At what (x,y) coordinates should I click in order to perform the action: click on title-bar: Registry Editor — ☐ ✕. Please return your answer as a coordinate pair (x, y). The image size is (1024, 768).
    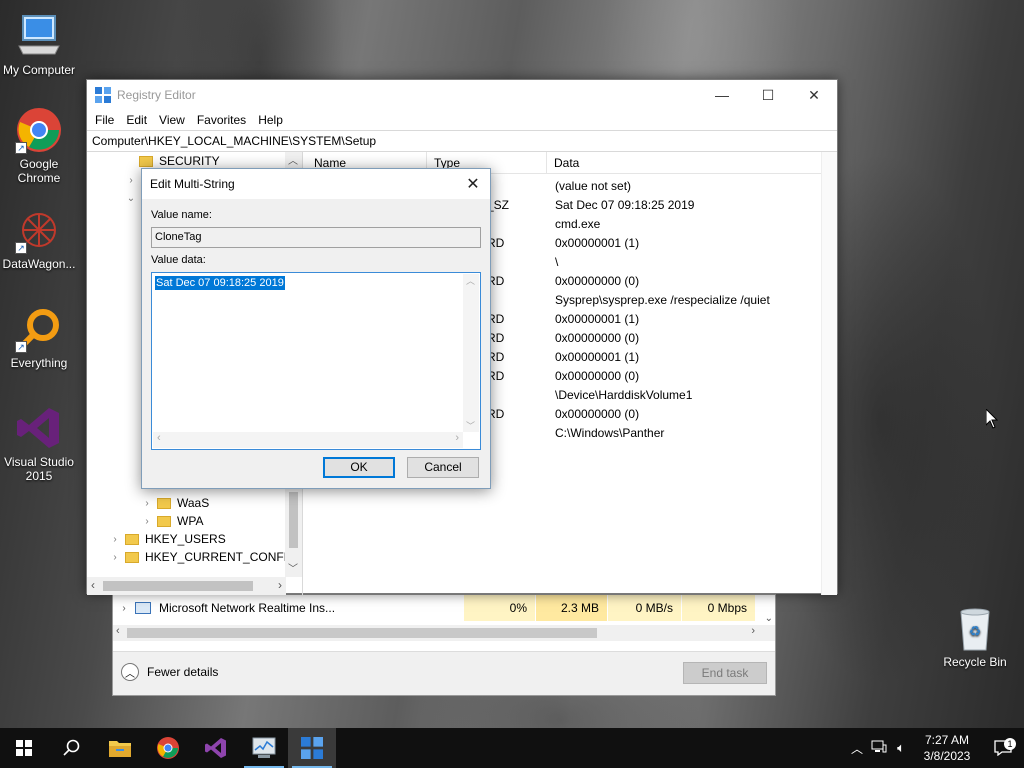
    Looking at the image, I should click on (462, 95).